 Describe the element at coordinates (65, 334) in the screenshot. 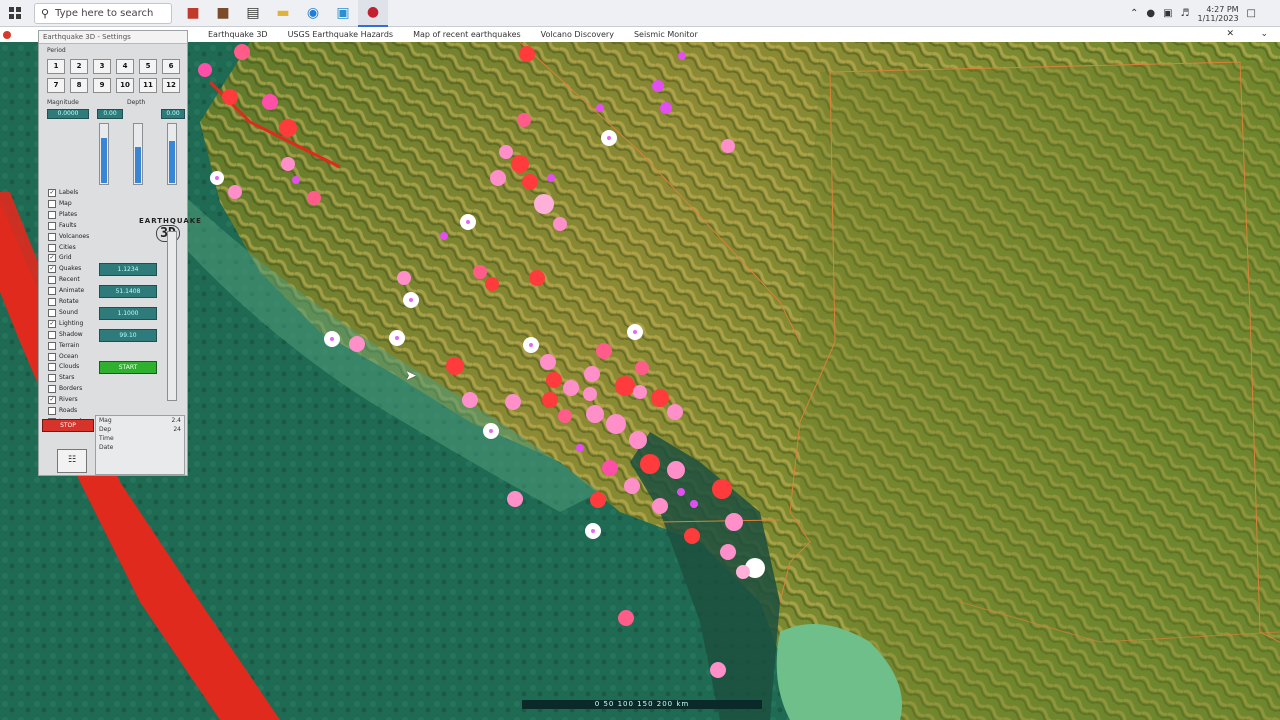

I see `layer-checkbox-14: Shadow` at that location.